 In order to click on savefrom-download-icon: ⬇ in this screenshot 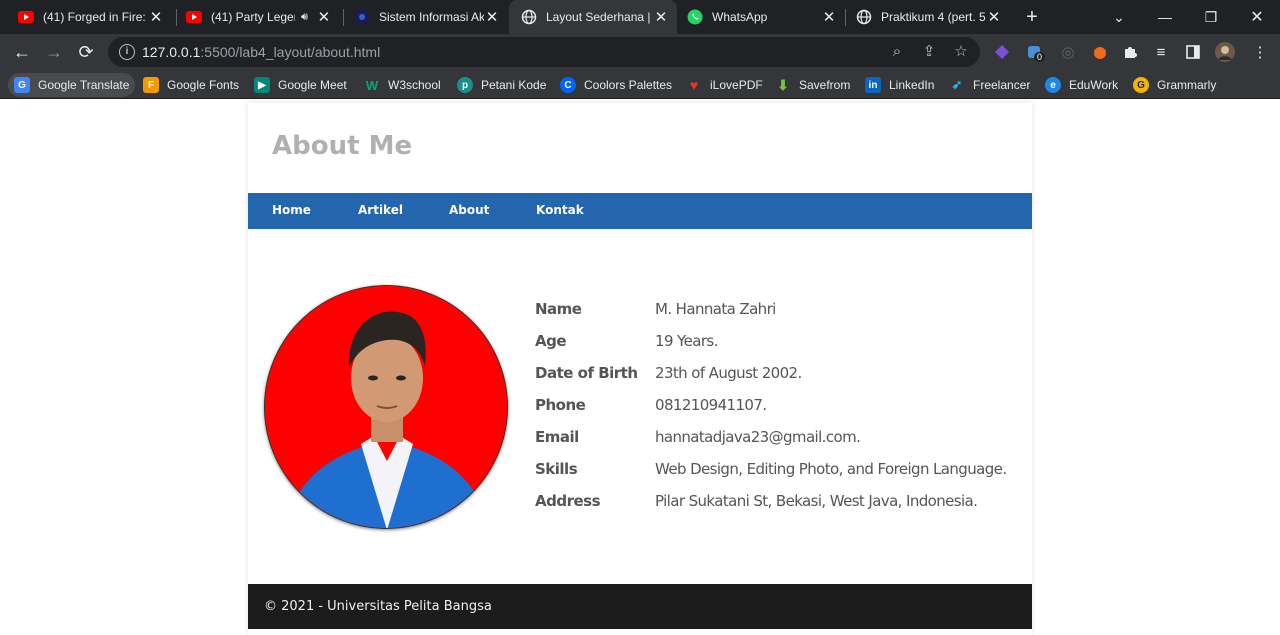, I will do `click(783, 84)`.